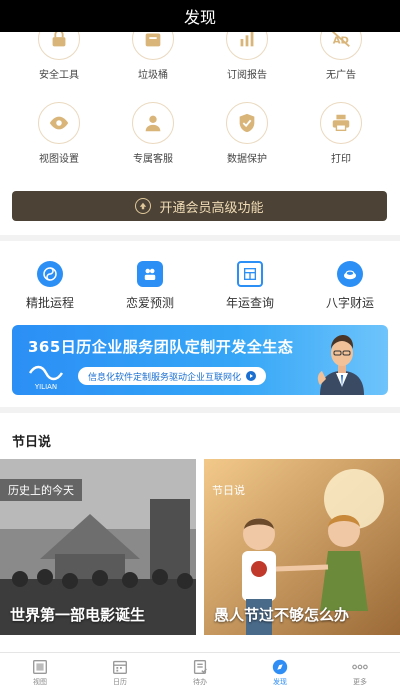 This screenshot has width=400, height=688. I want to click on tab-calendar: 日历, so click(120, 670).